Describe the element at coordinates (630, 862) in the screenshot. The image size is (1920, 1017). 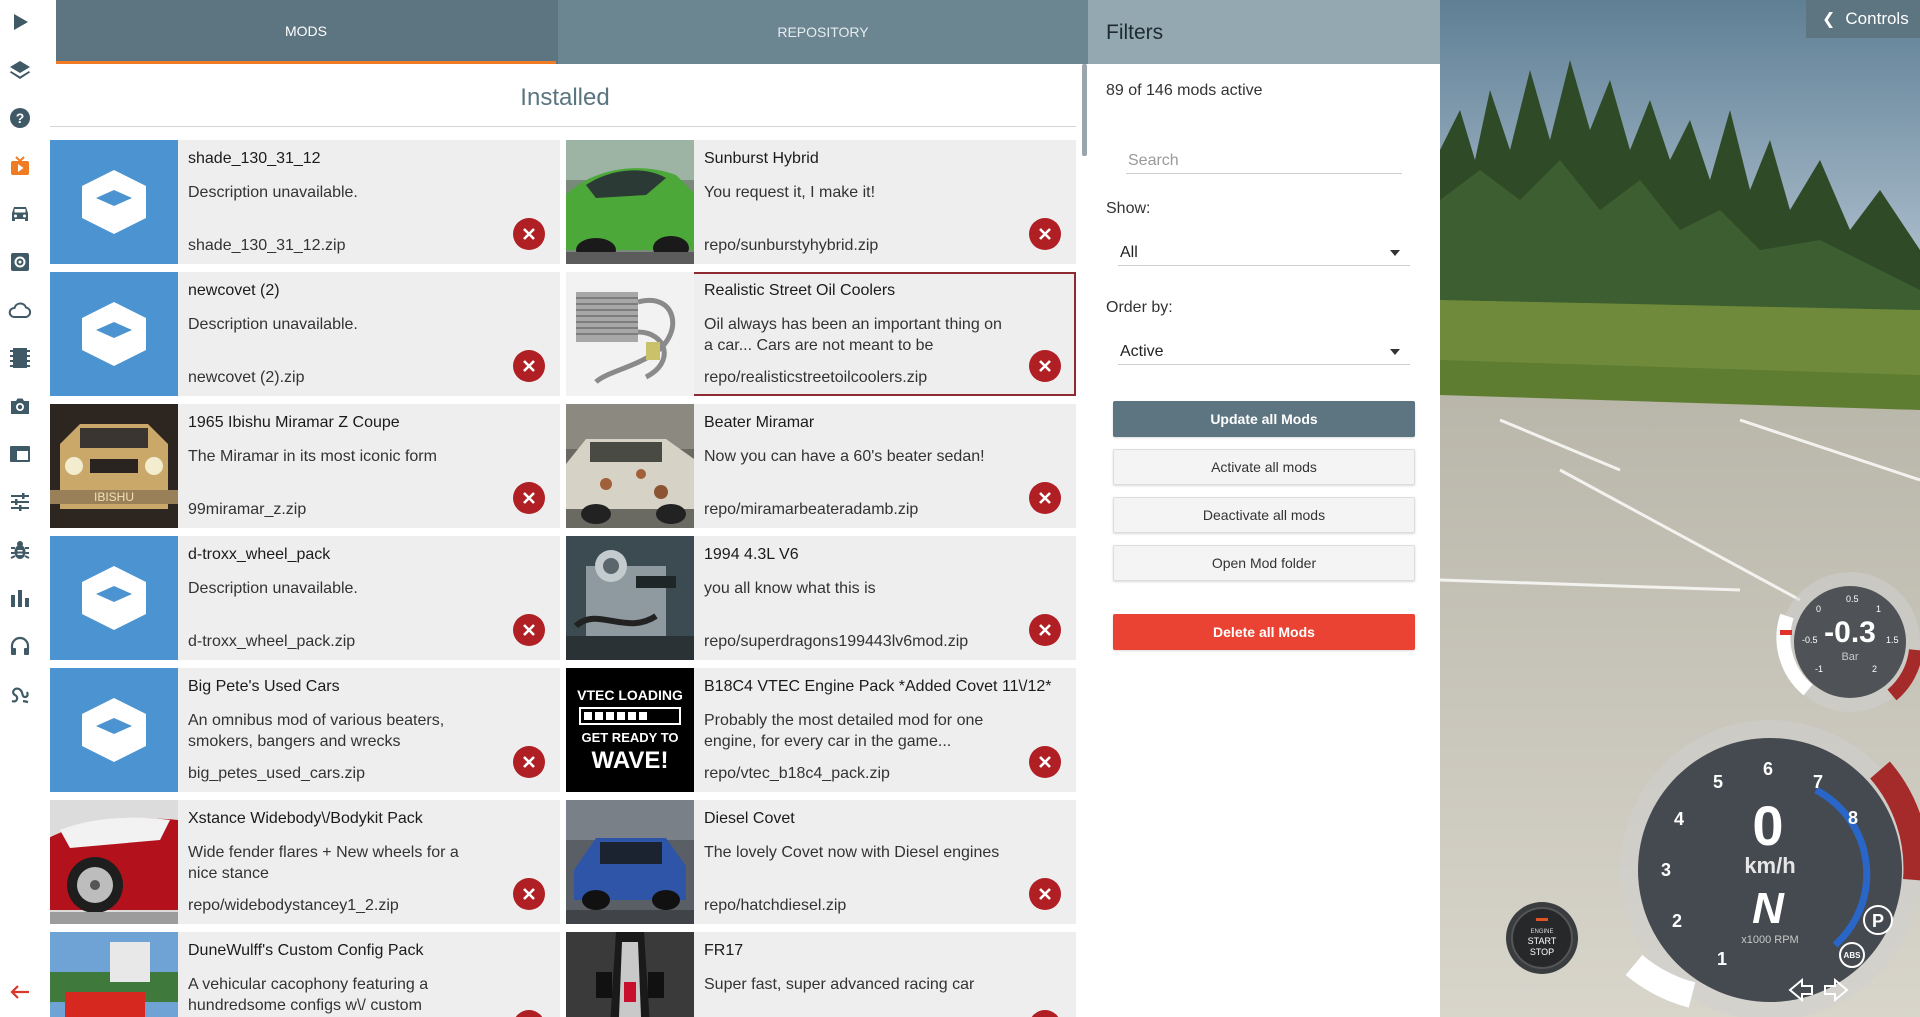
I see `mod-thumbnail-blue-car` at that location.